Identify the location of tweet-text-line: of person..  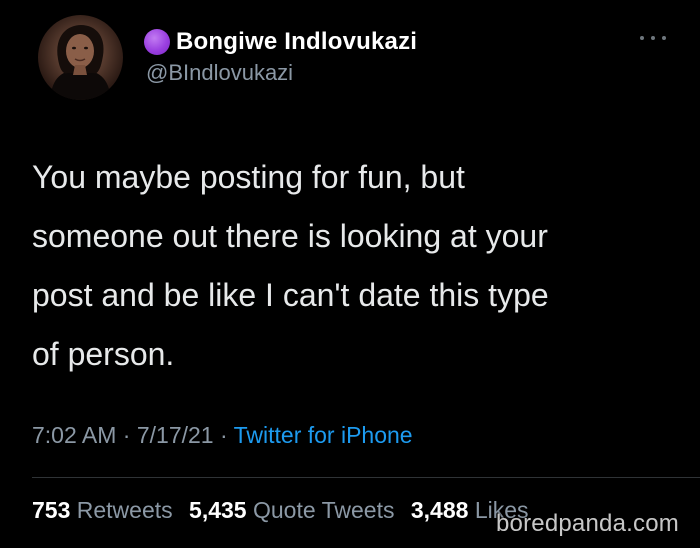
(103, 354).